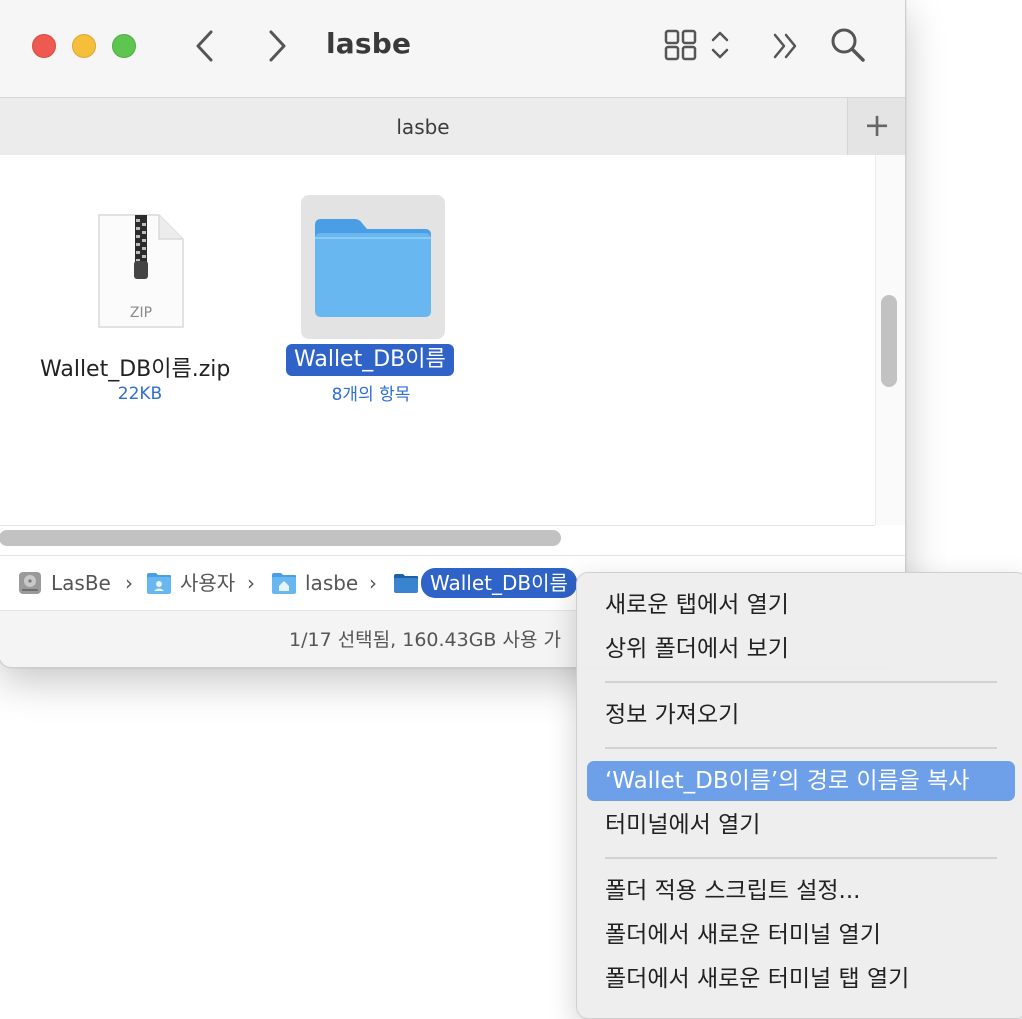 This screenshot has width=1022, height=1019. Describe the element at coordinates (499, 583) in the screenshot. I see `crumb-label-current: Wallet_DB이름` at that location.